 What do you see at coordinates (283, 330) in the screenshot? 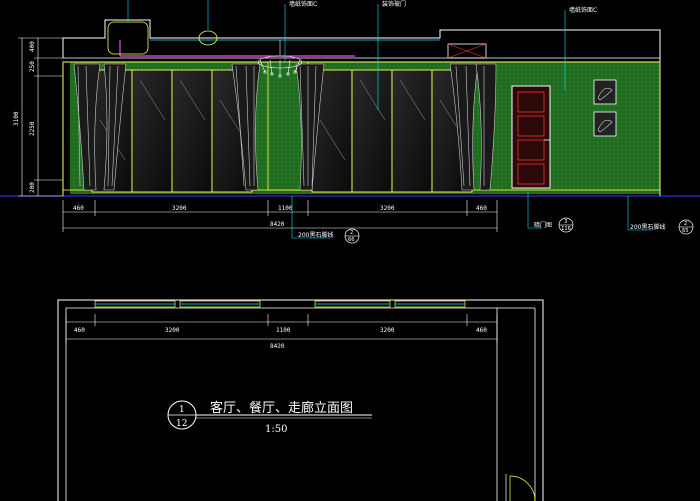
I see `plan-dim-2: 1100` at bounding box center [283, 330].